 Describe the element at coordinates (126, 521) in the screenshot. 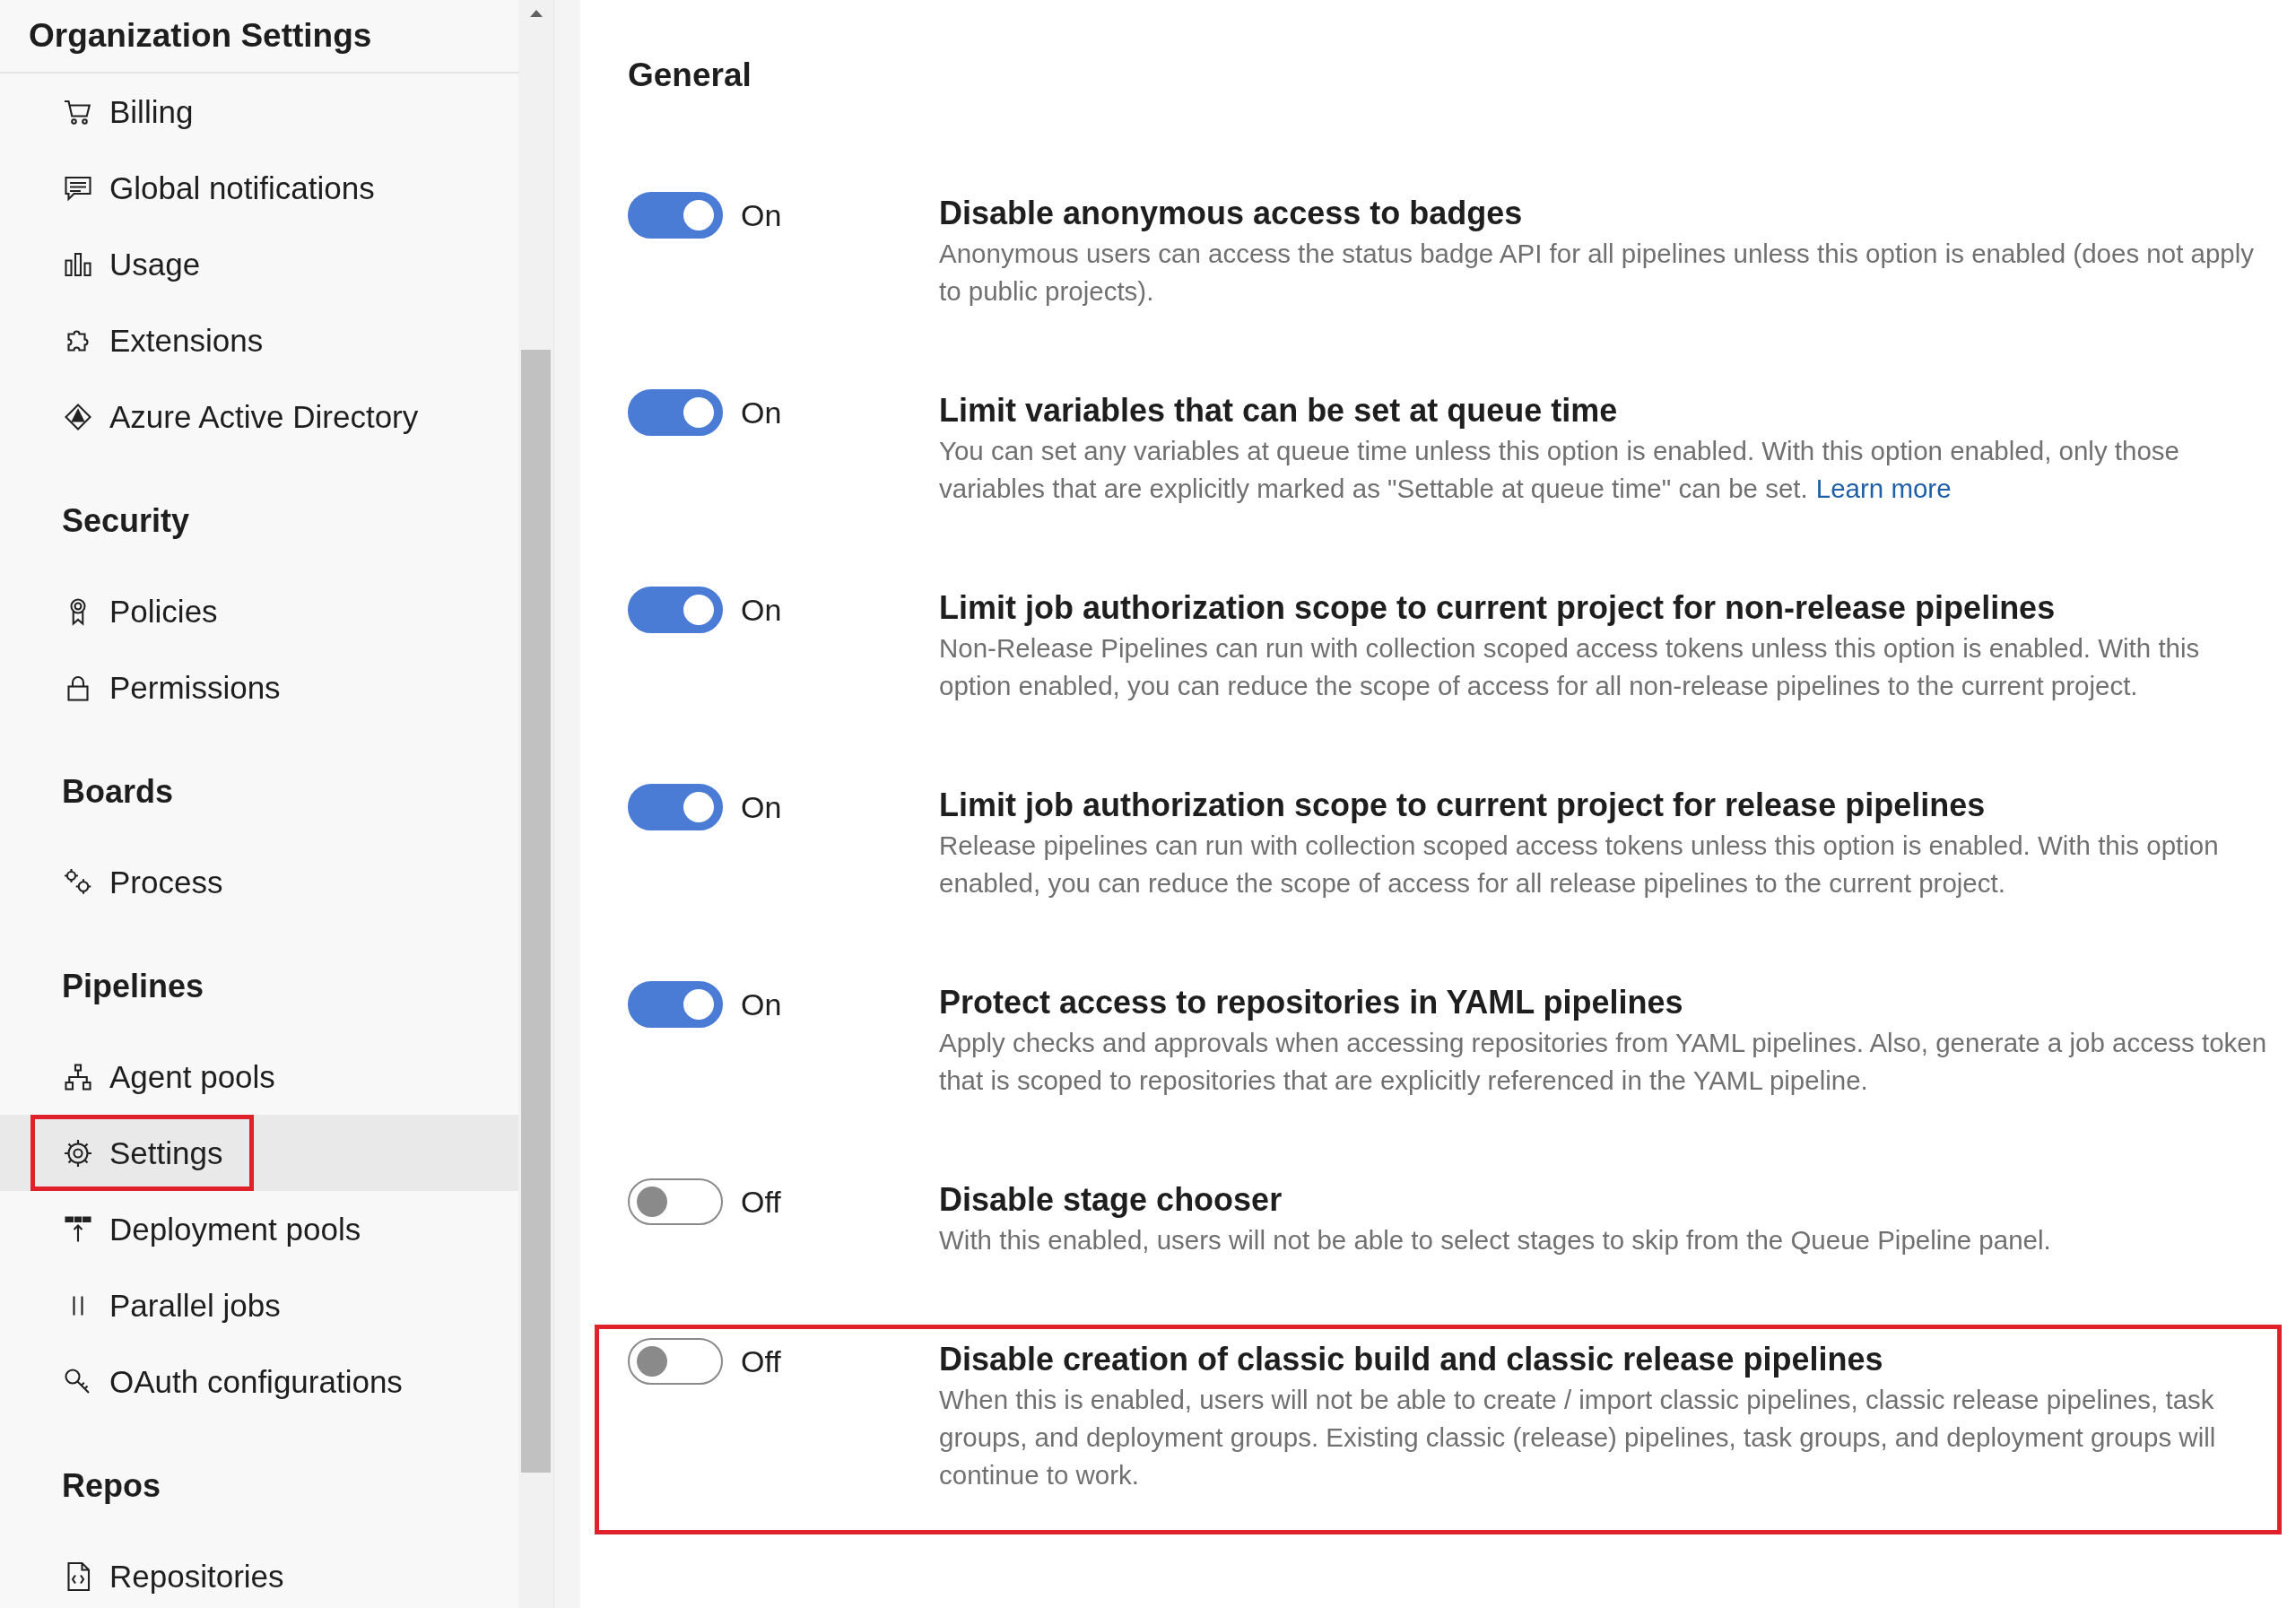

I see `section-heading: Security` at that location.